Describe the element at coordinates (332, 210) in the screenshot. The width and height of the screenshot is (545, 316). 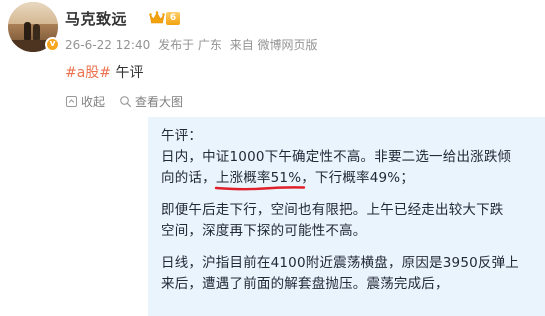
I see `image-line: 即便午后走下行，空间也有限把。上午已经走出较大下跌` at that location.